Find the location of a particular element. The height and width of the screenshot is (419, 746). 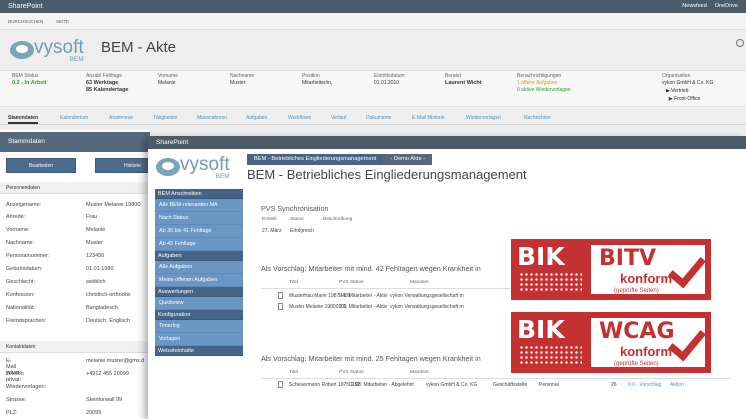

org-value: vykon GmbH & Co. KG is located at coordinates (688, 83).